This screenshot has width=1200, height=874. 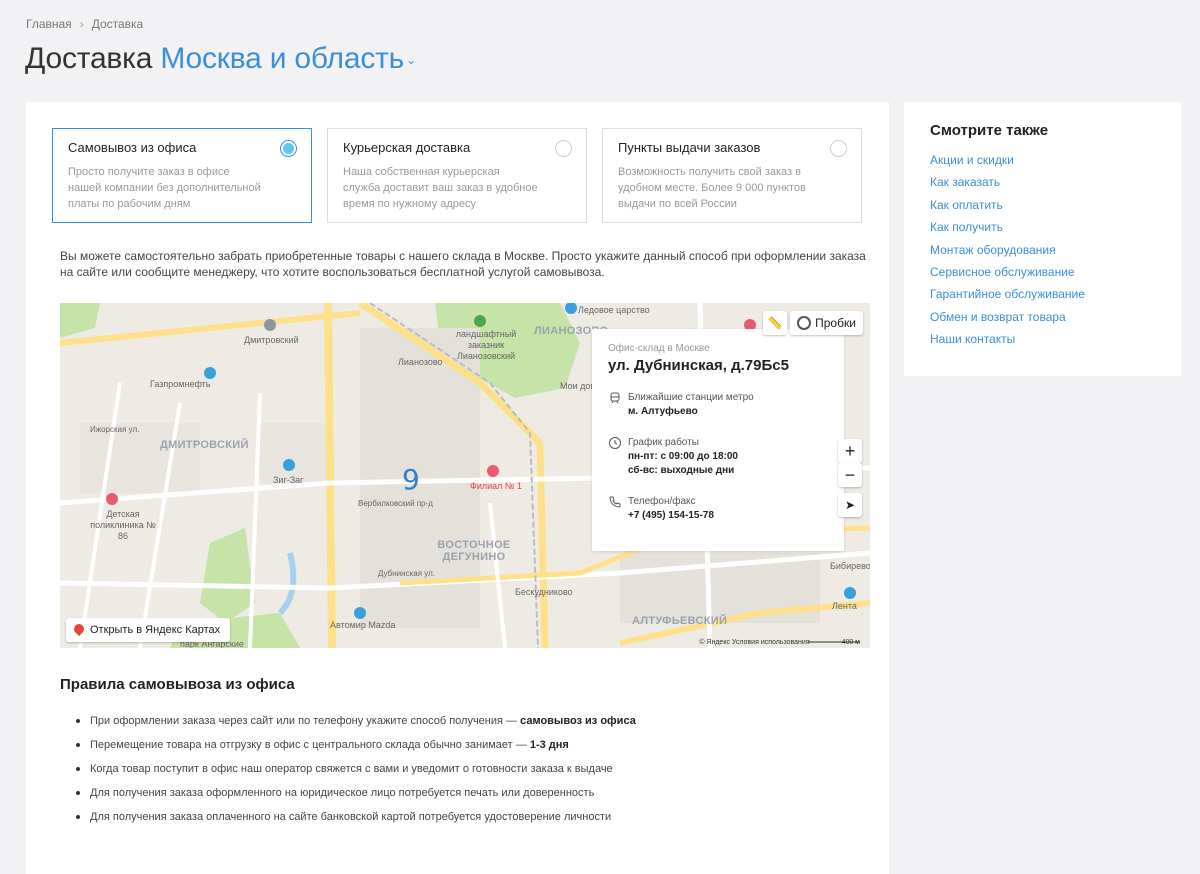 What do you see at coordinates (132, 147) in the screenshot?
I see `tab-title: Самовывоз из офиса` at bounding box center [132, 147].